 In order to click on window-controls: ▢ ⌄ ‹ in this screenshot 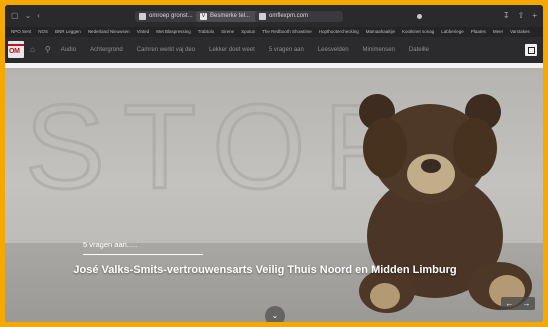, I will do `click(25, 16)`.